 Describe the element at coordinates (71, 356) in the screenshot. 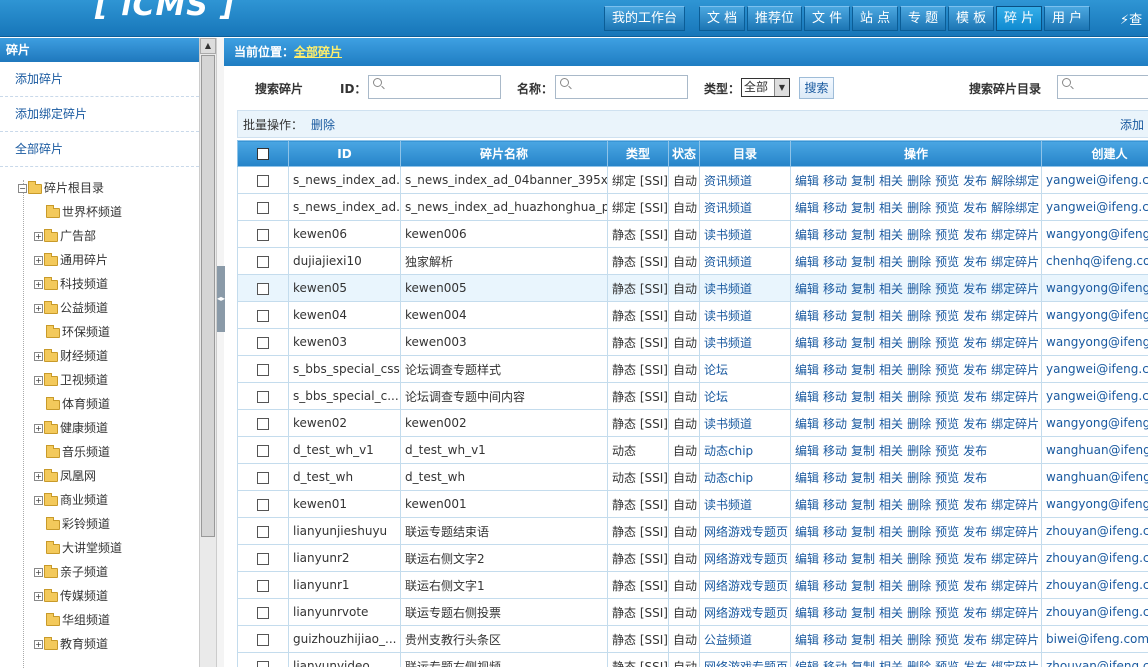

I see `tree-item: +财经频道` at that location.